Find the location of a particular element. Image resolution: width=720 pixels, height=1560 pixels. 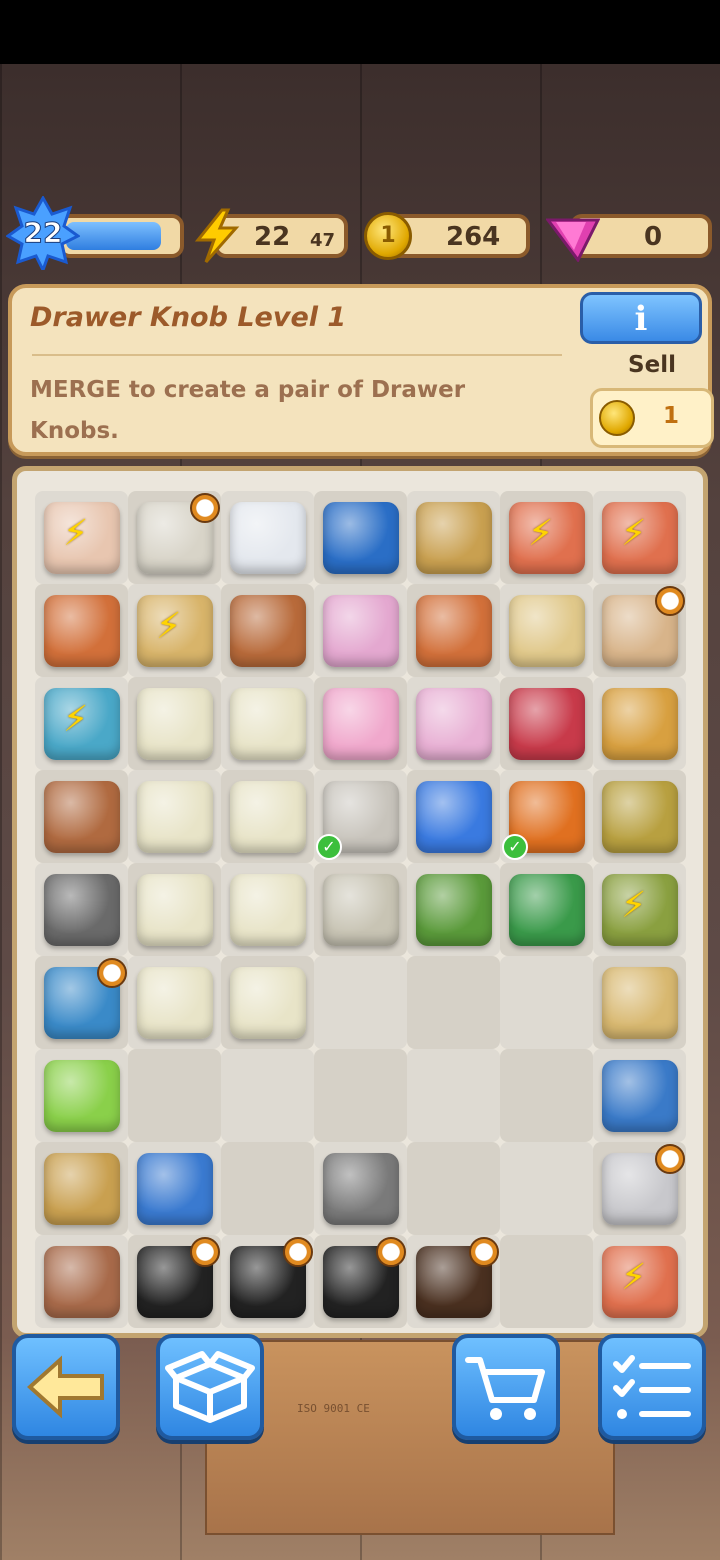

plunger-icon is located at coordinates (546, 723).